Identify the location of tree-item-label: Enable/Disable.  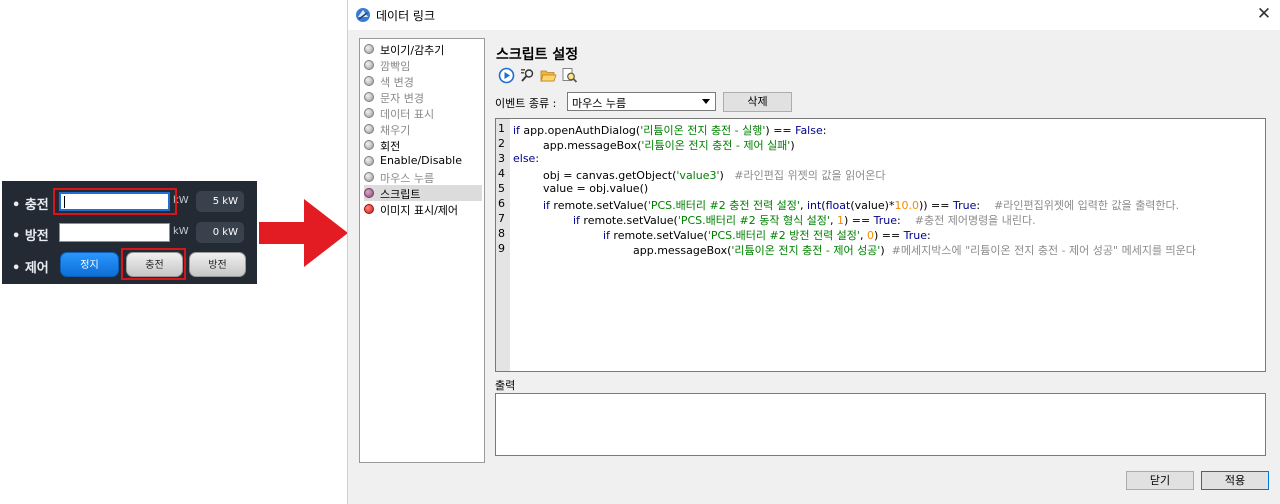
(421, 160).